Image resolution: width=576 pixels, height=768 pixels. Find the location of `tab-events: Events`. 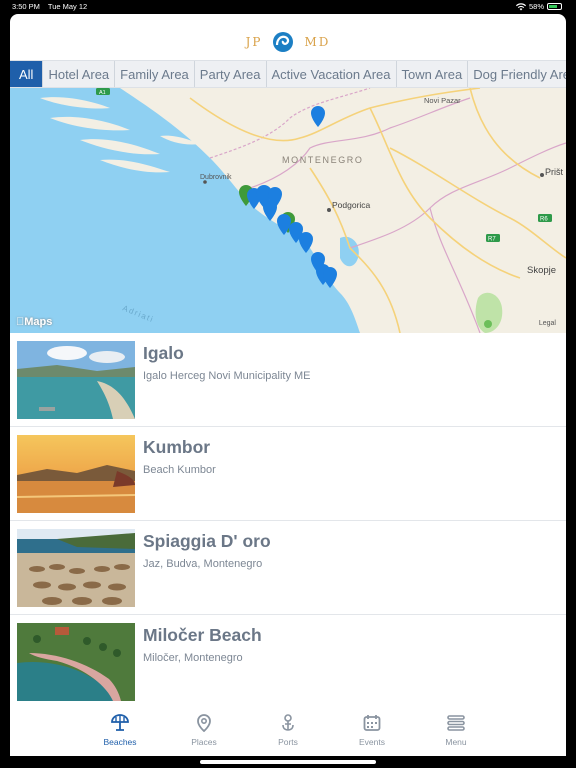

tab-events: Events is located at coordinates (372, 730).